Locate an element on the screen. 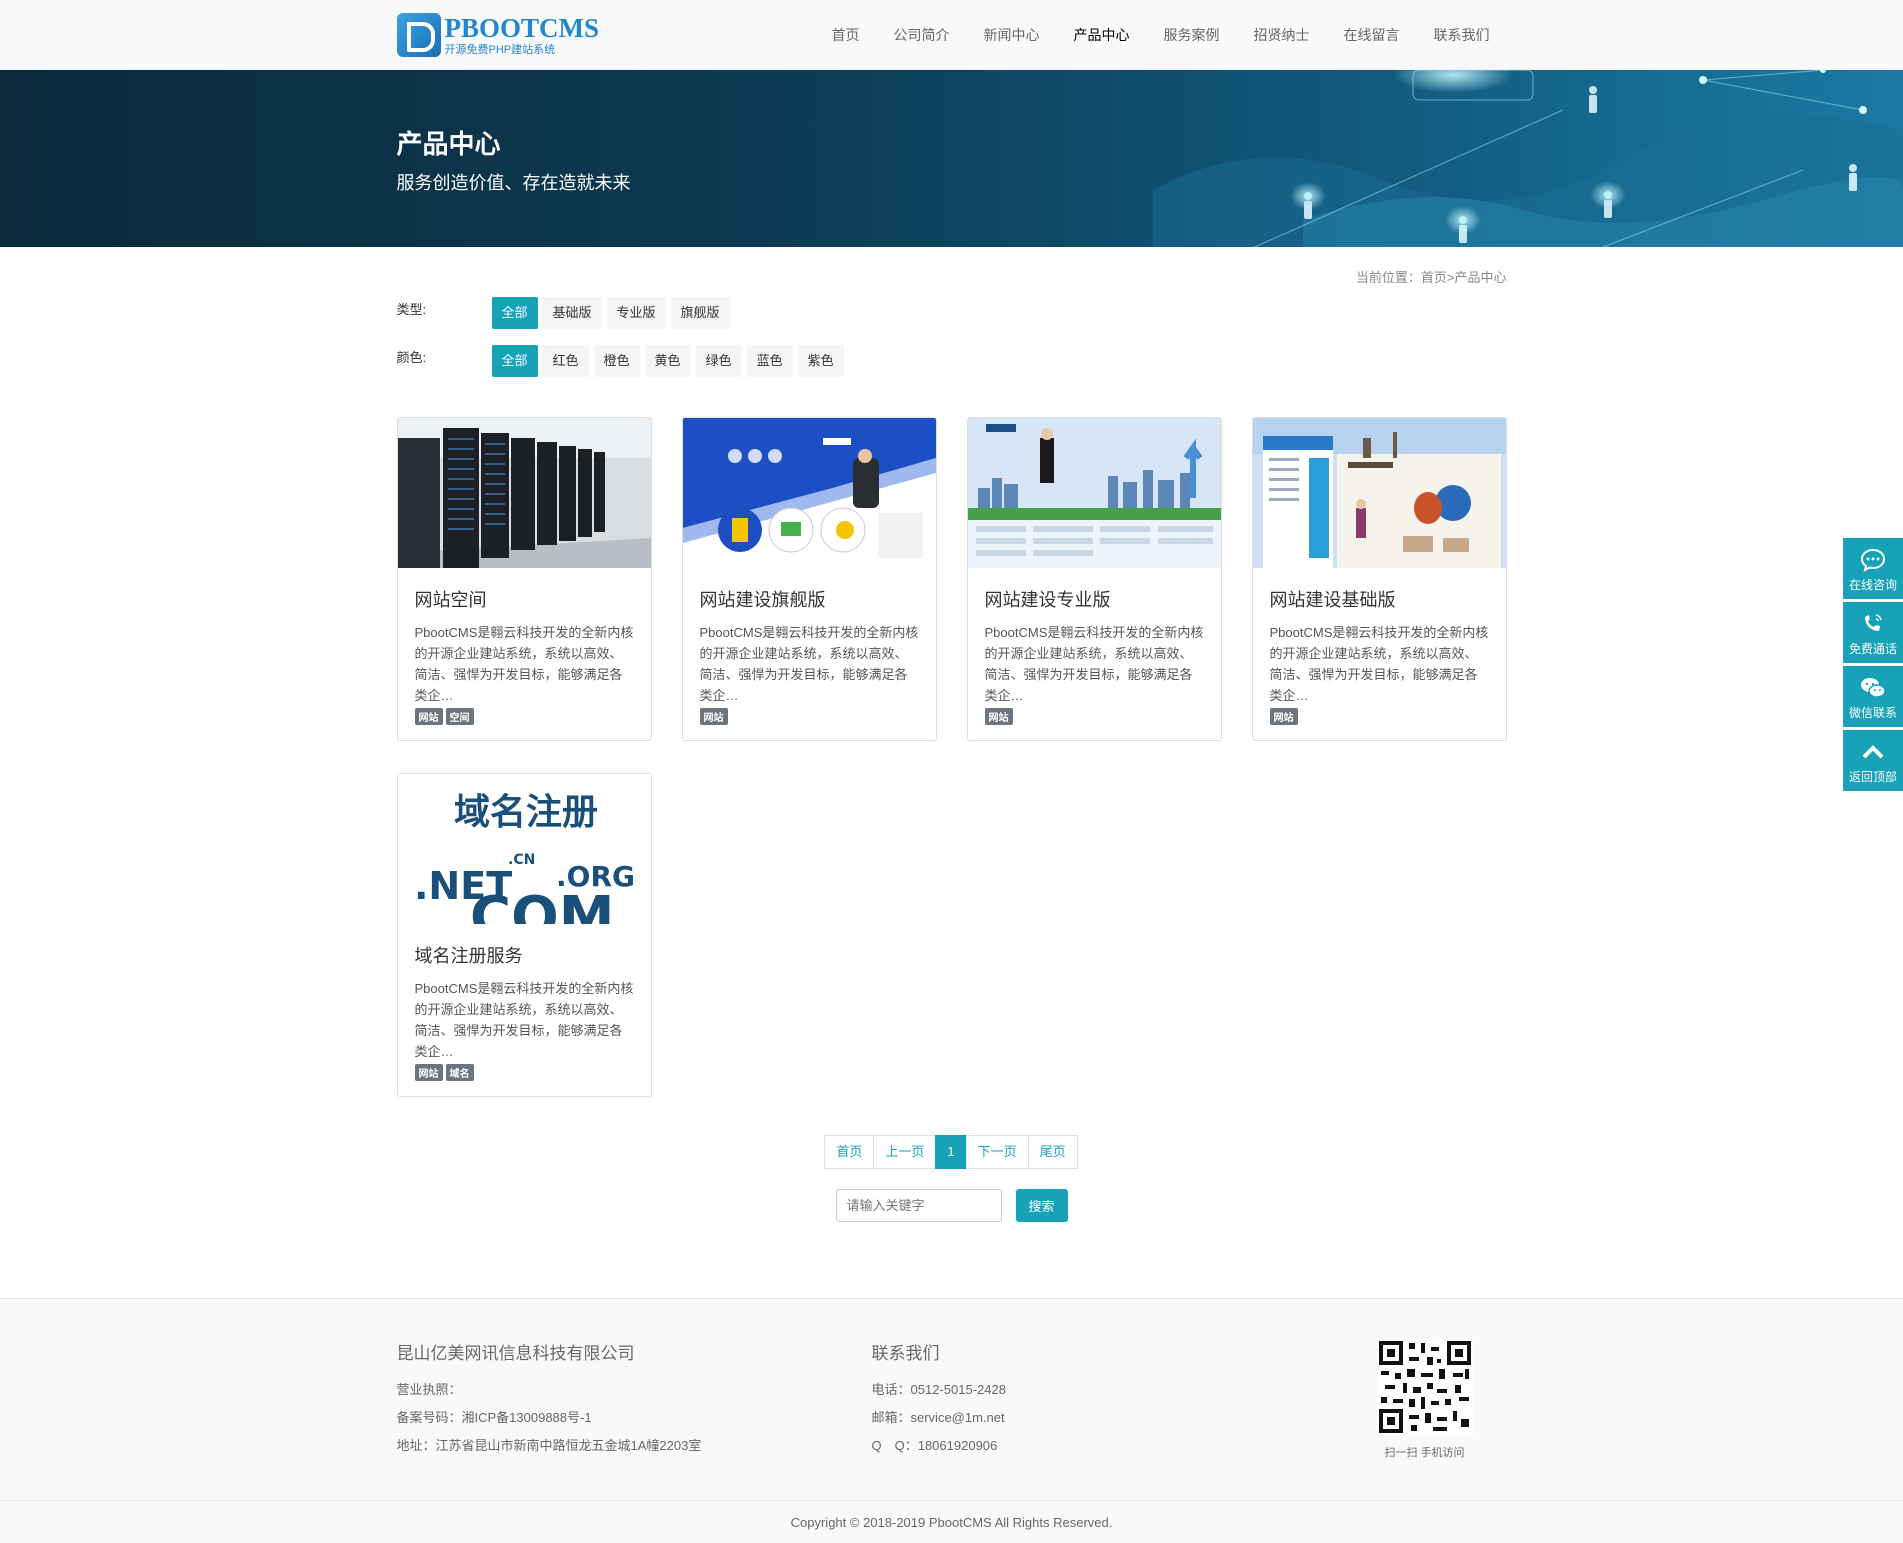 The height and width of the screenshot is (1543, 1903). footer-license: 营业执照： is located at coordinates (429, 1389).